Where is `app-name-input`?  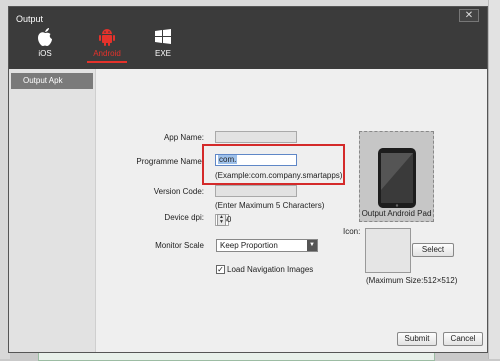 app-name-input is located at coordinates (256, 137).